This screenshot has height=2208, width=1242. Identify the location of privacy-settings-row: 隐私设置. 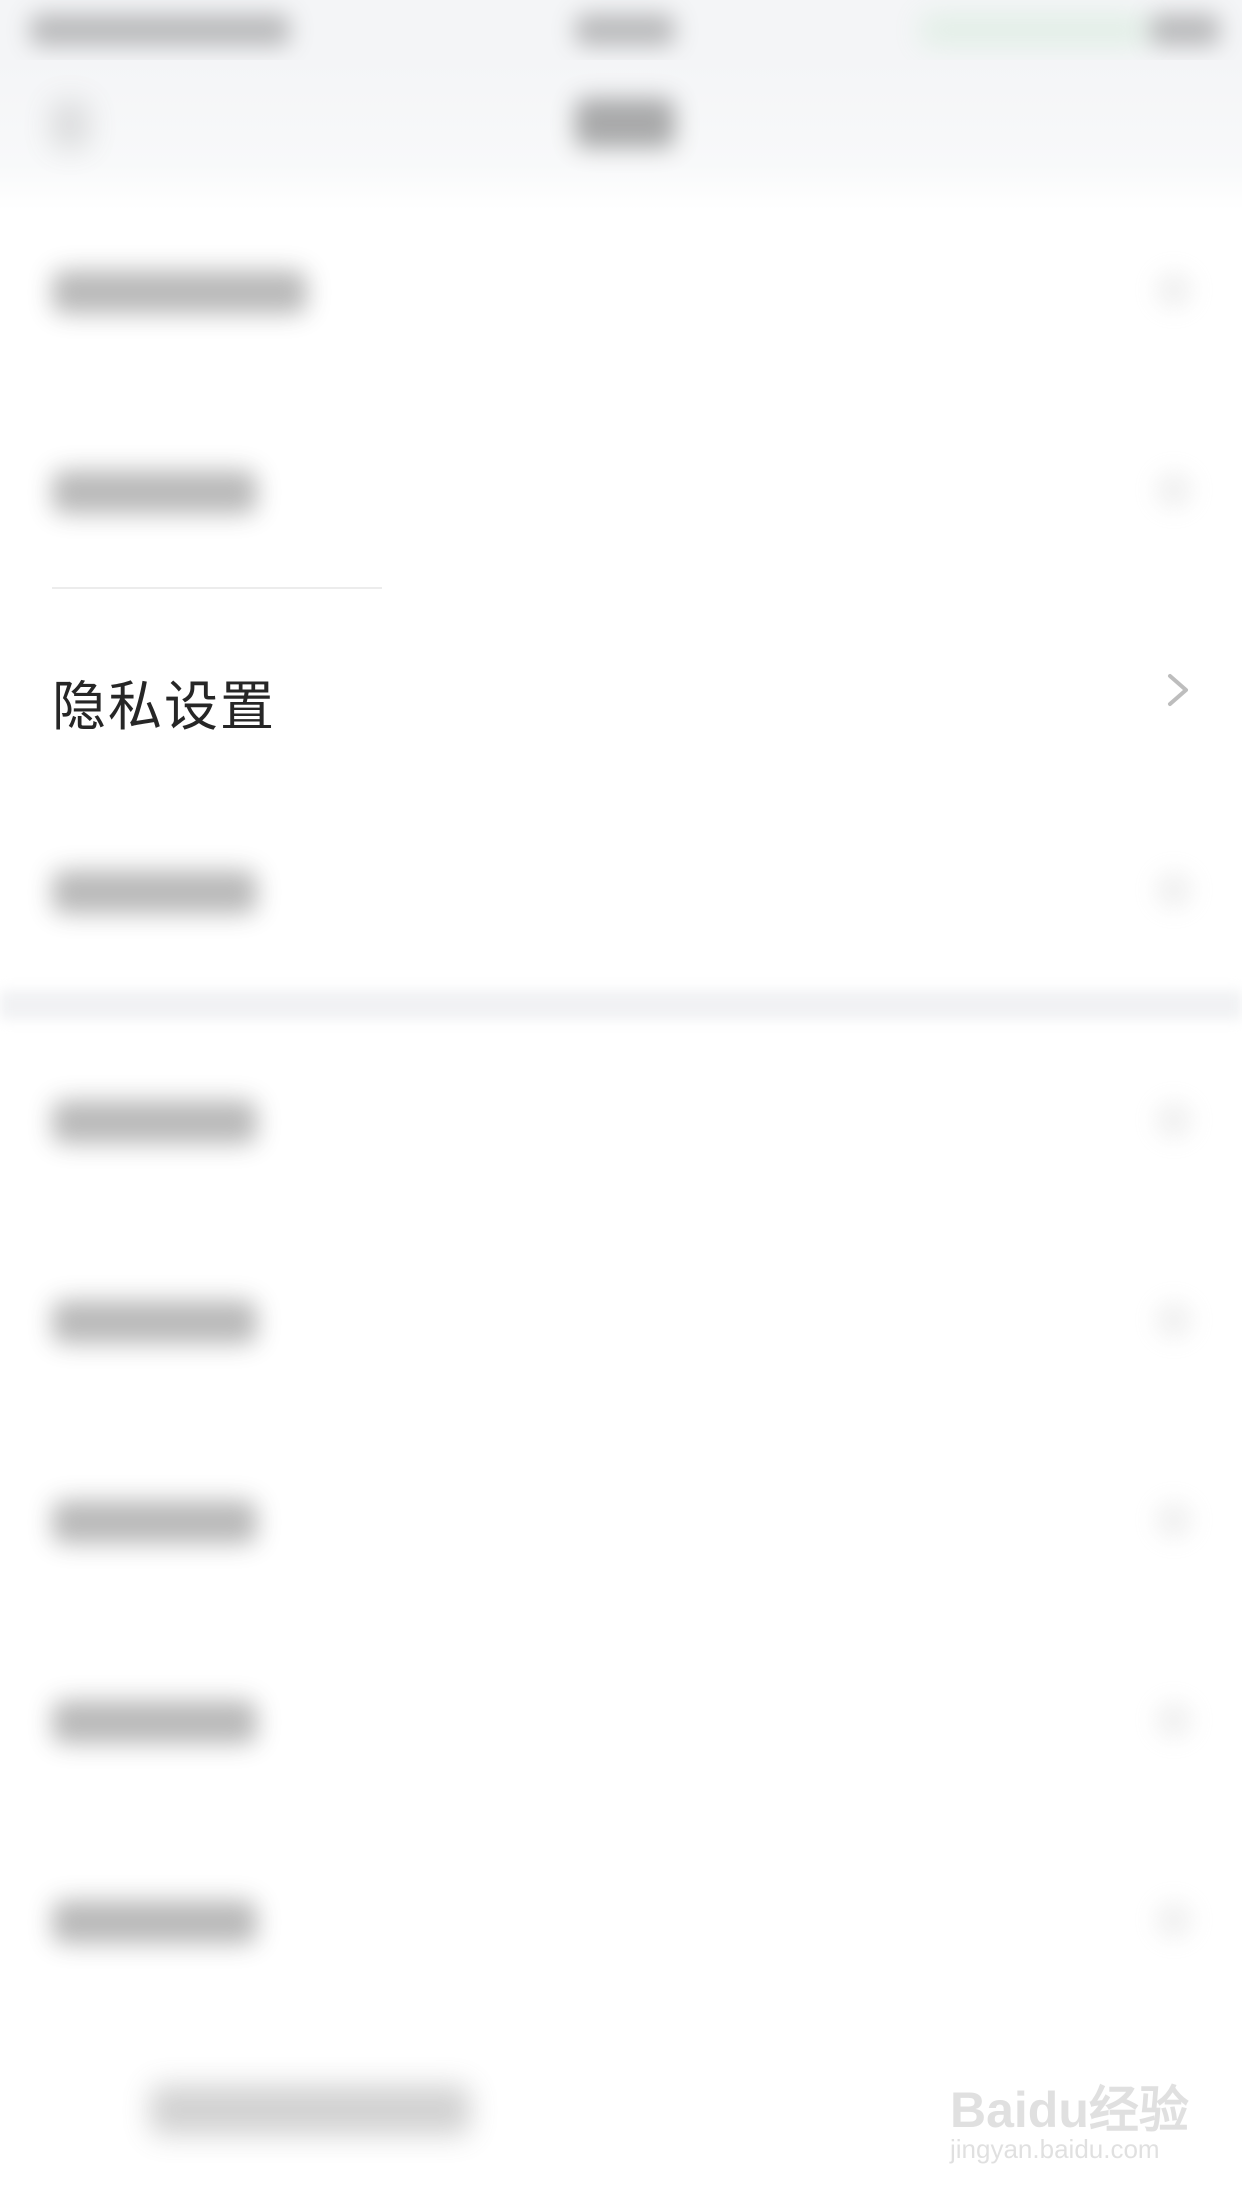
(621, 690).